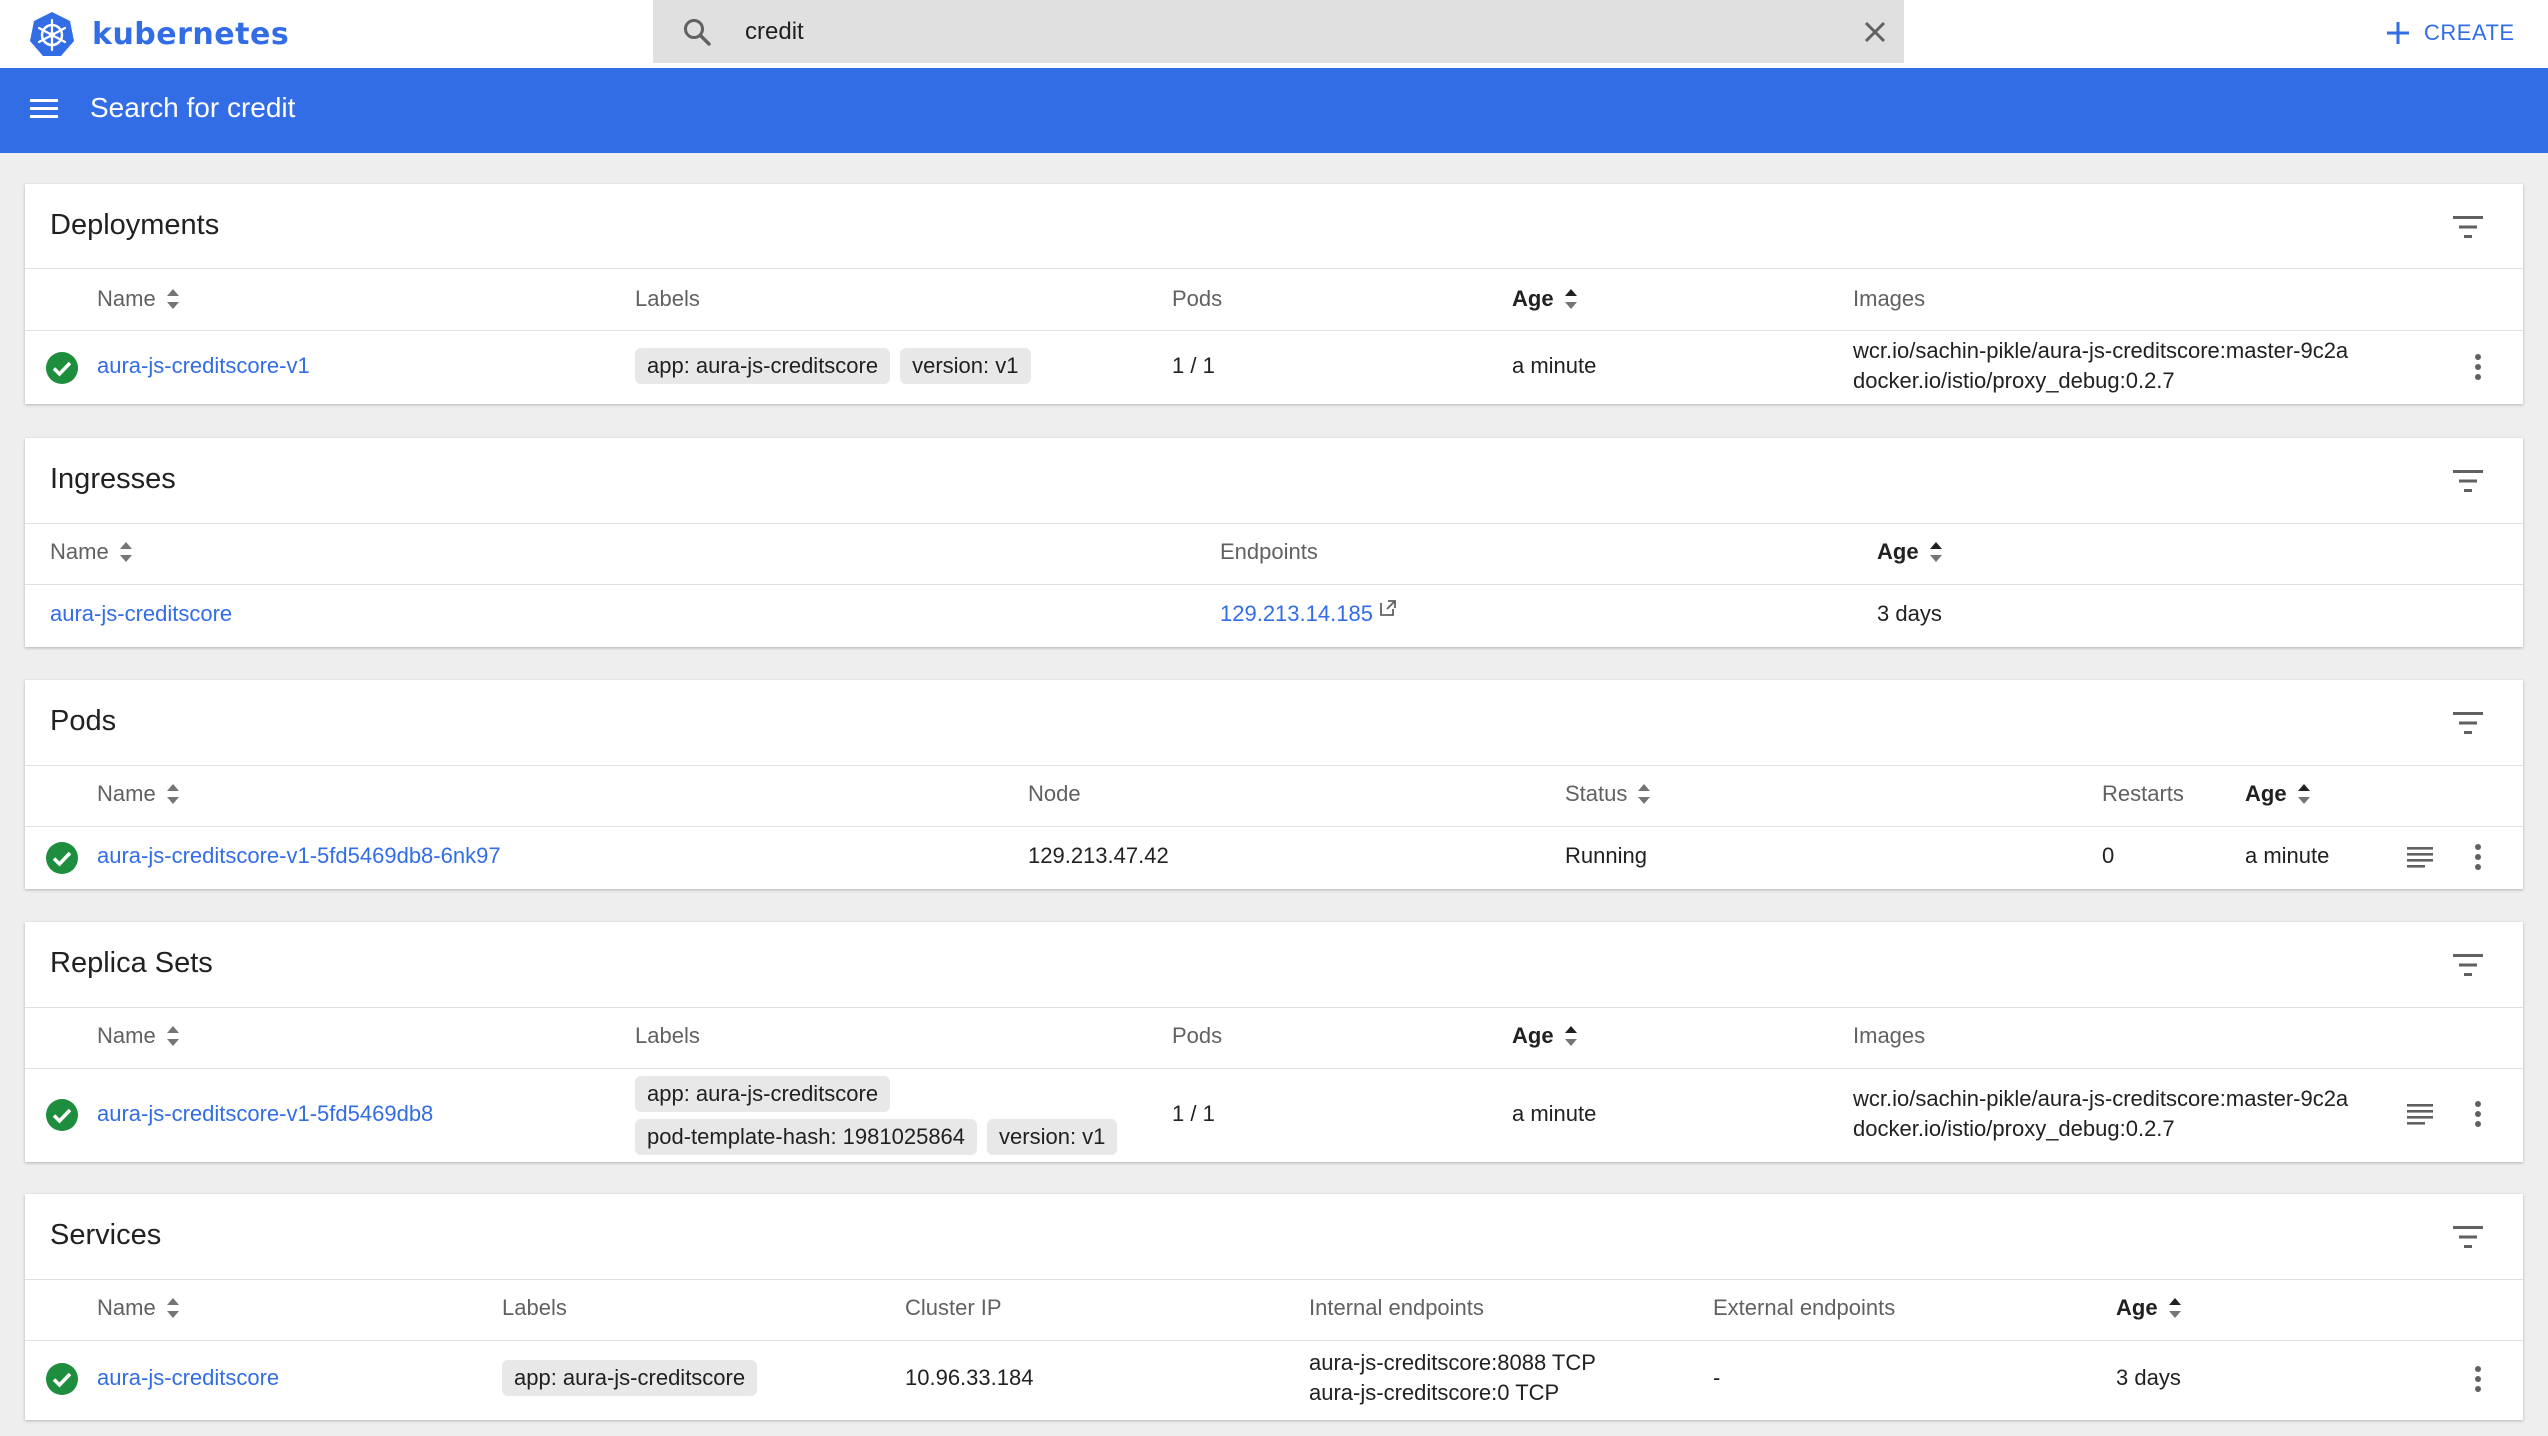  I want to click on top-bar: kubernetes CREATE, so click(1274, 34).